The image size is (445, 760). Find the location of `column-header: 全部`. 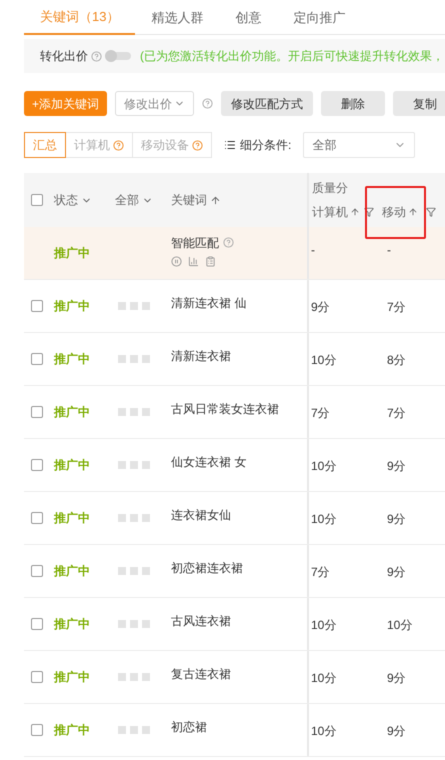

column-header: 全部 is located at coordinates (134, 200).